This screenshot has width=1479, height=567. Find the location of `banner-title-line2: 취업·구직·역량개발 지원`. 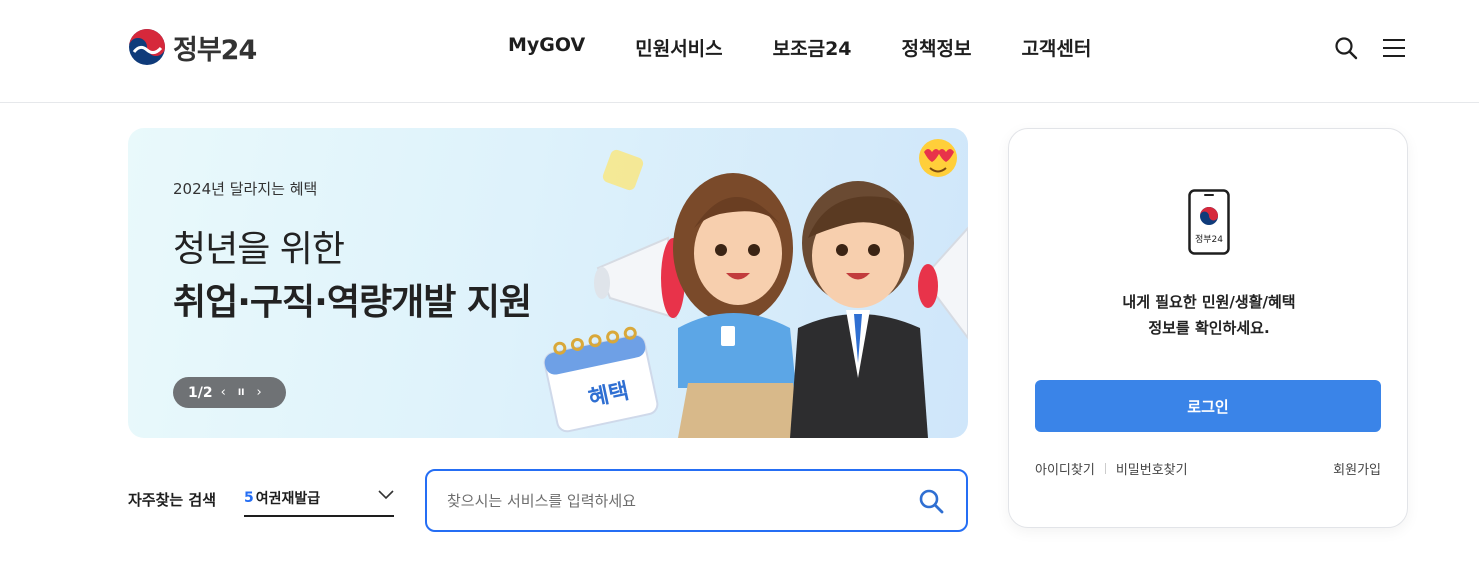

banner-title-line2: 취업·구직·역량개발 지원 is located at coordinates (352, 302).